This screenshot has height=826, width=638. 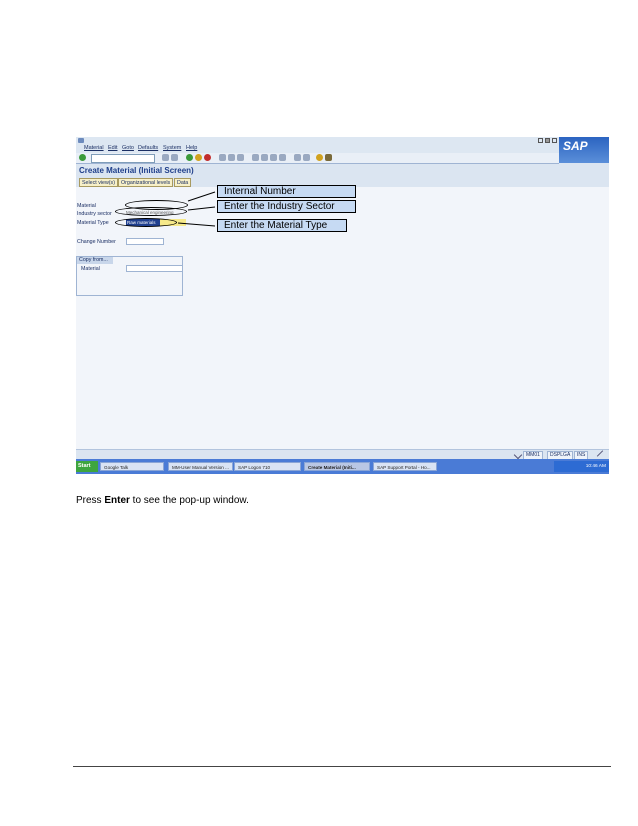 What do you see at coordinates (90, 500) in the screenshot?
I see `instruction-before: Press` at bounding box center [90, 500].